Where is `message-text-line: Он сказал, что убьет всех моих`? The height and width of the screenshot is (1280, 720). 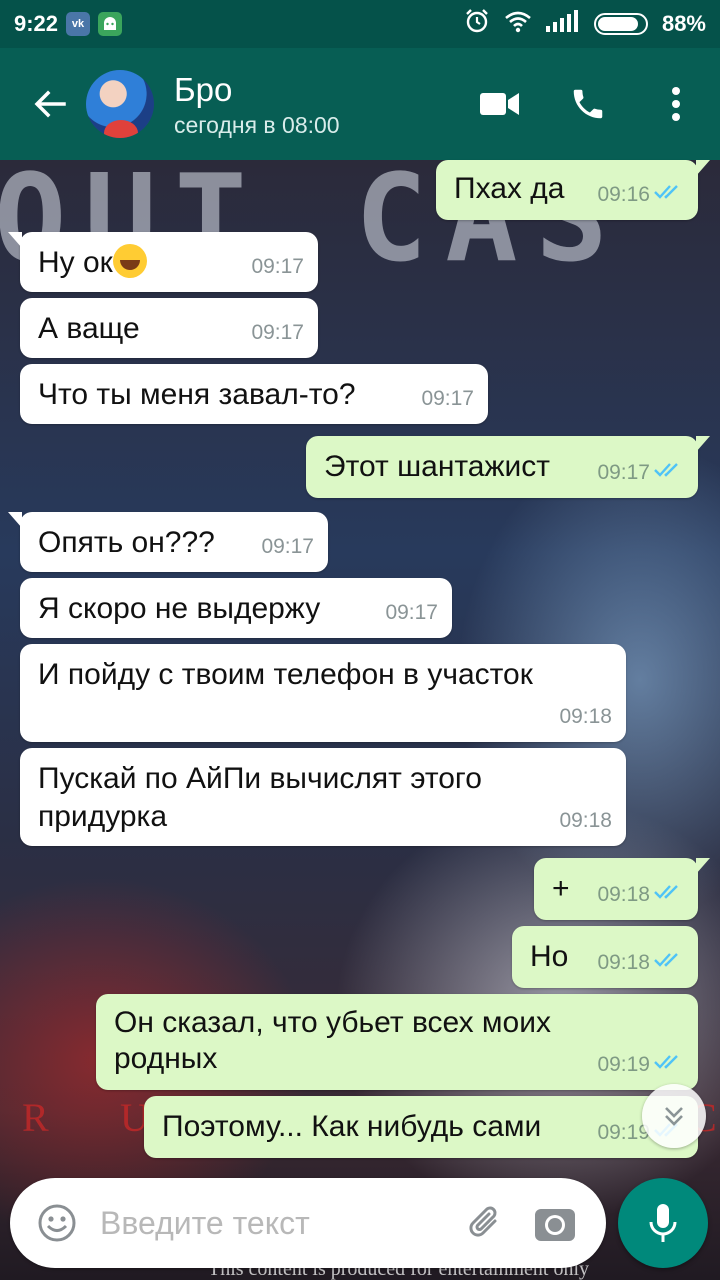 message-text-line: Он сказал, что убьет всех моих is located at coordinates (332, 1022).